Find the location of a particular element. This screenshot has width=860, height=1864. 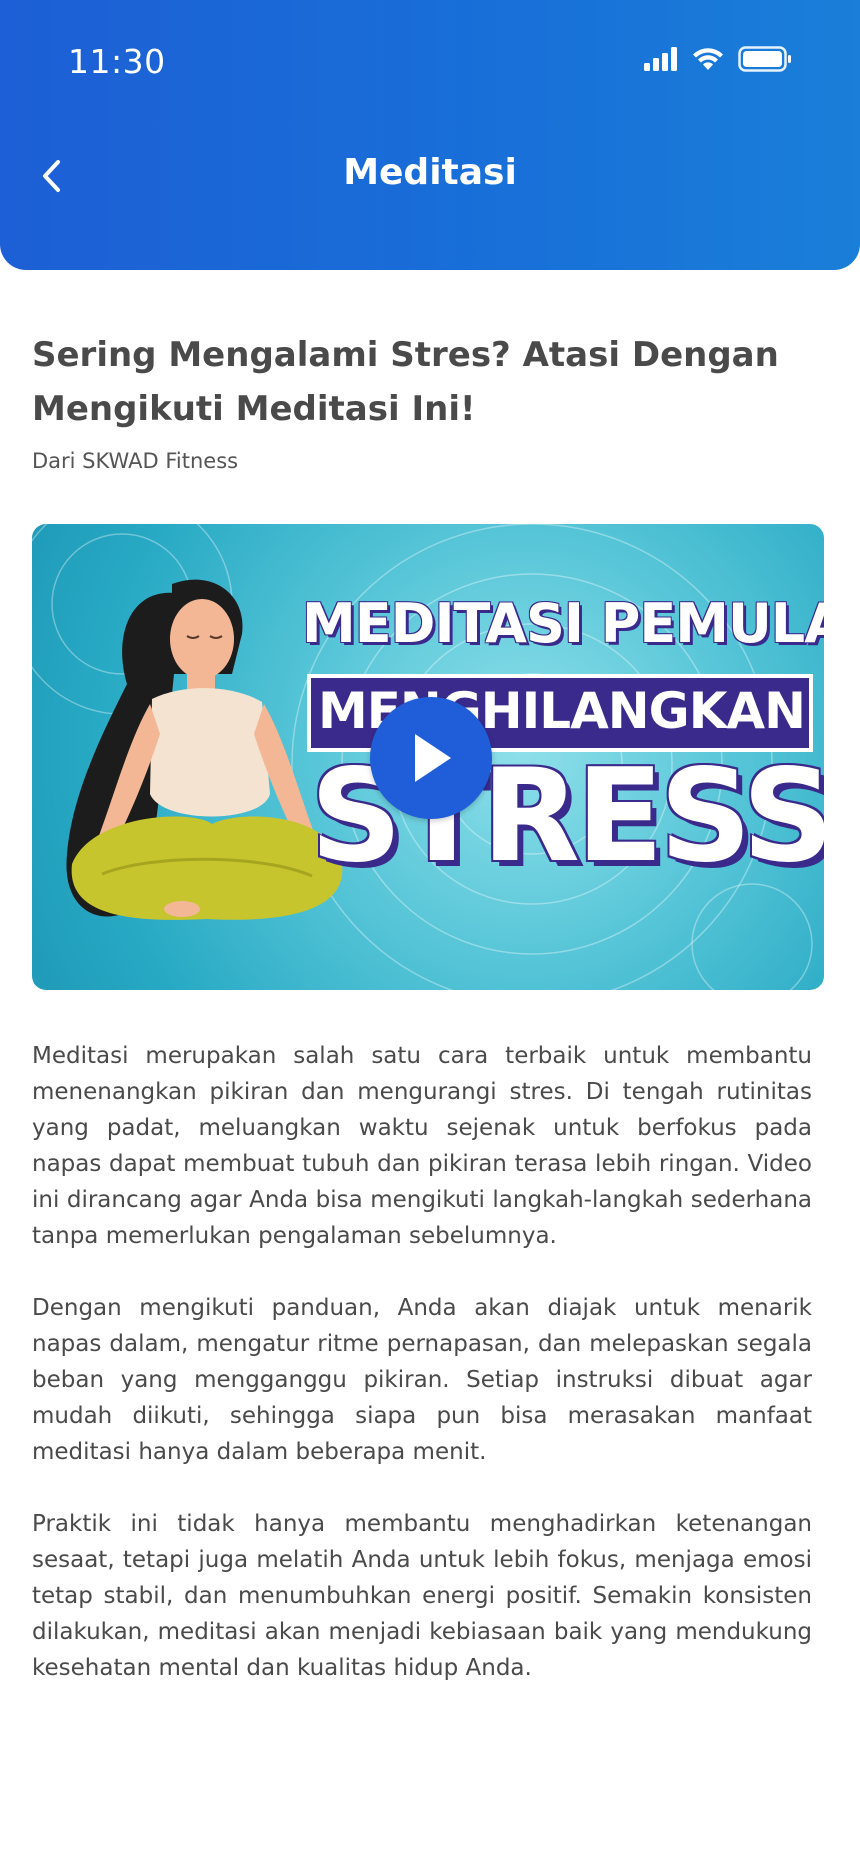

thumbnail-text-line1: MEDITASI PEMULA is located at coordinates (563, 623).